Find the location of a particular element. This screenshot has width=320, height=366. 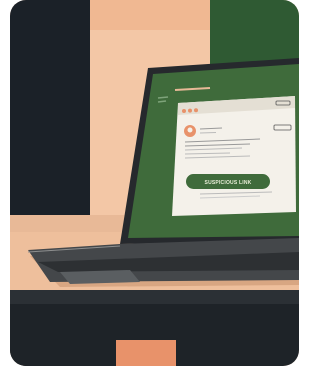

wall-shade is located at coordinates (150, 15).